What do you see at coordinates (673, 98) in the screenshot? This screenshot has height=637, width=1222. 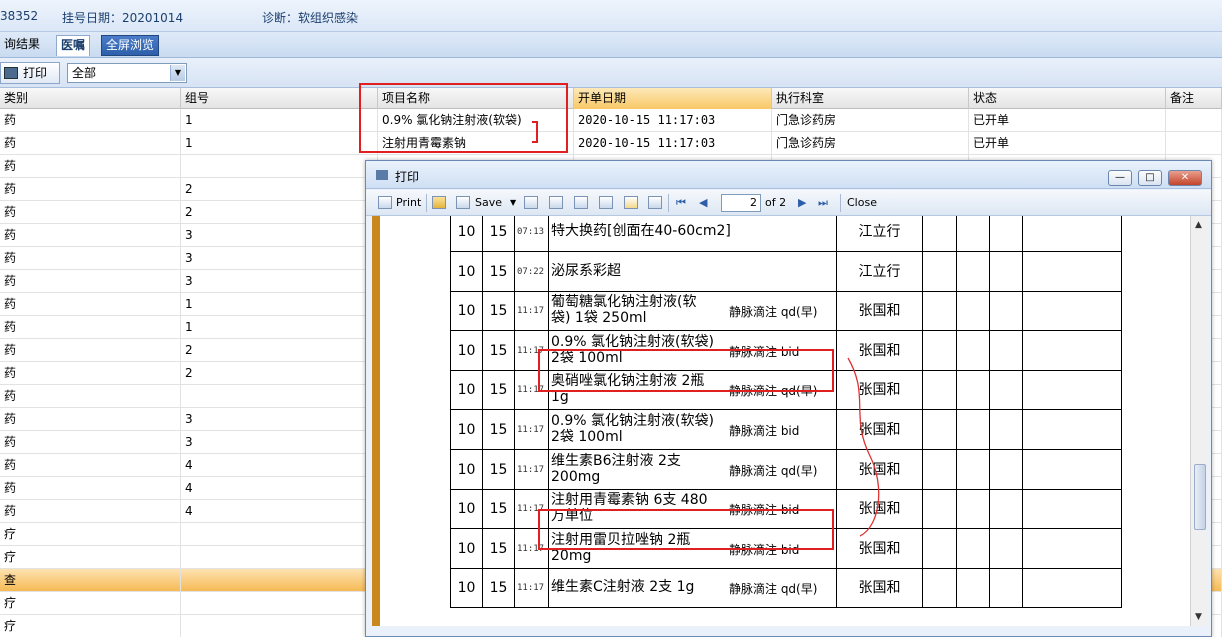 I see `col-header-date: 开单日期` at bounding box center [673, 98].